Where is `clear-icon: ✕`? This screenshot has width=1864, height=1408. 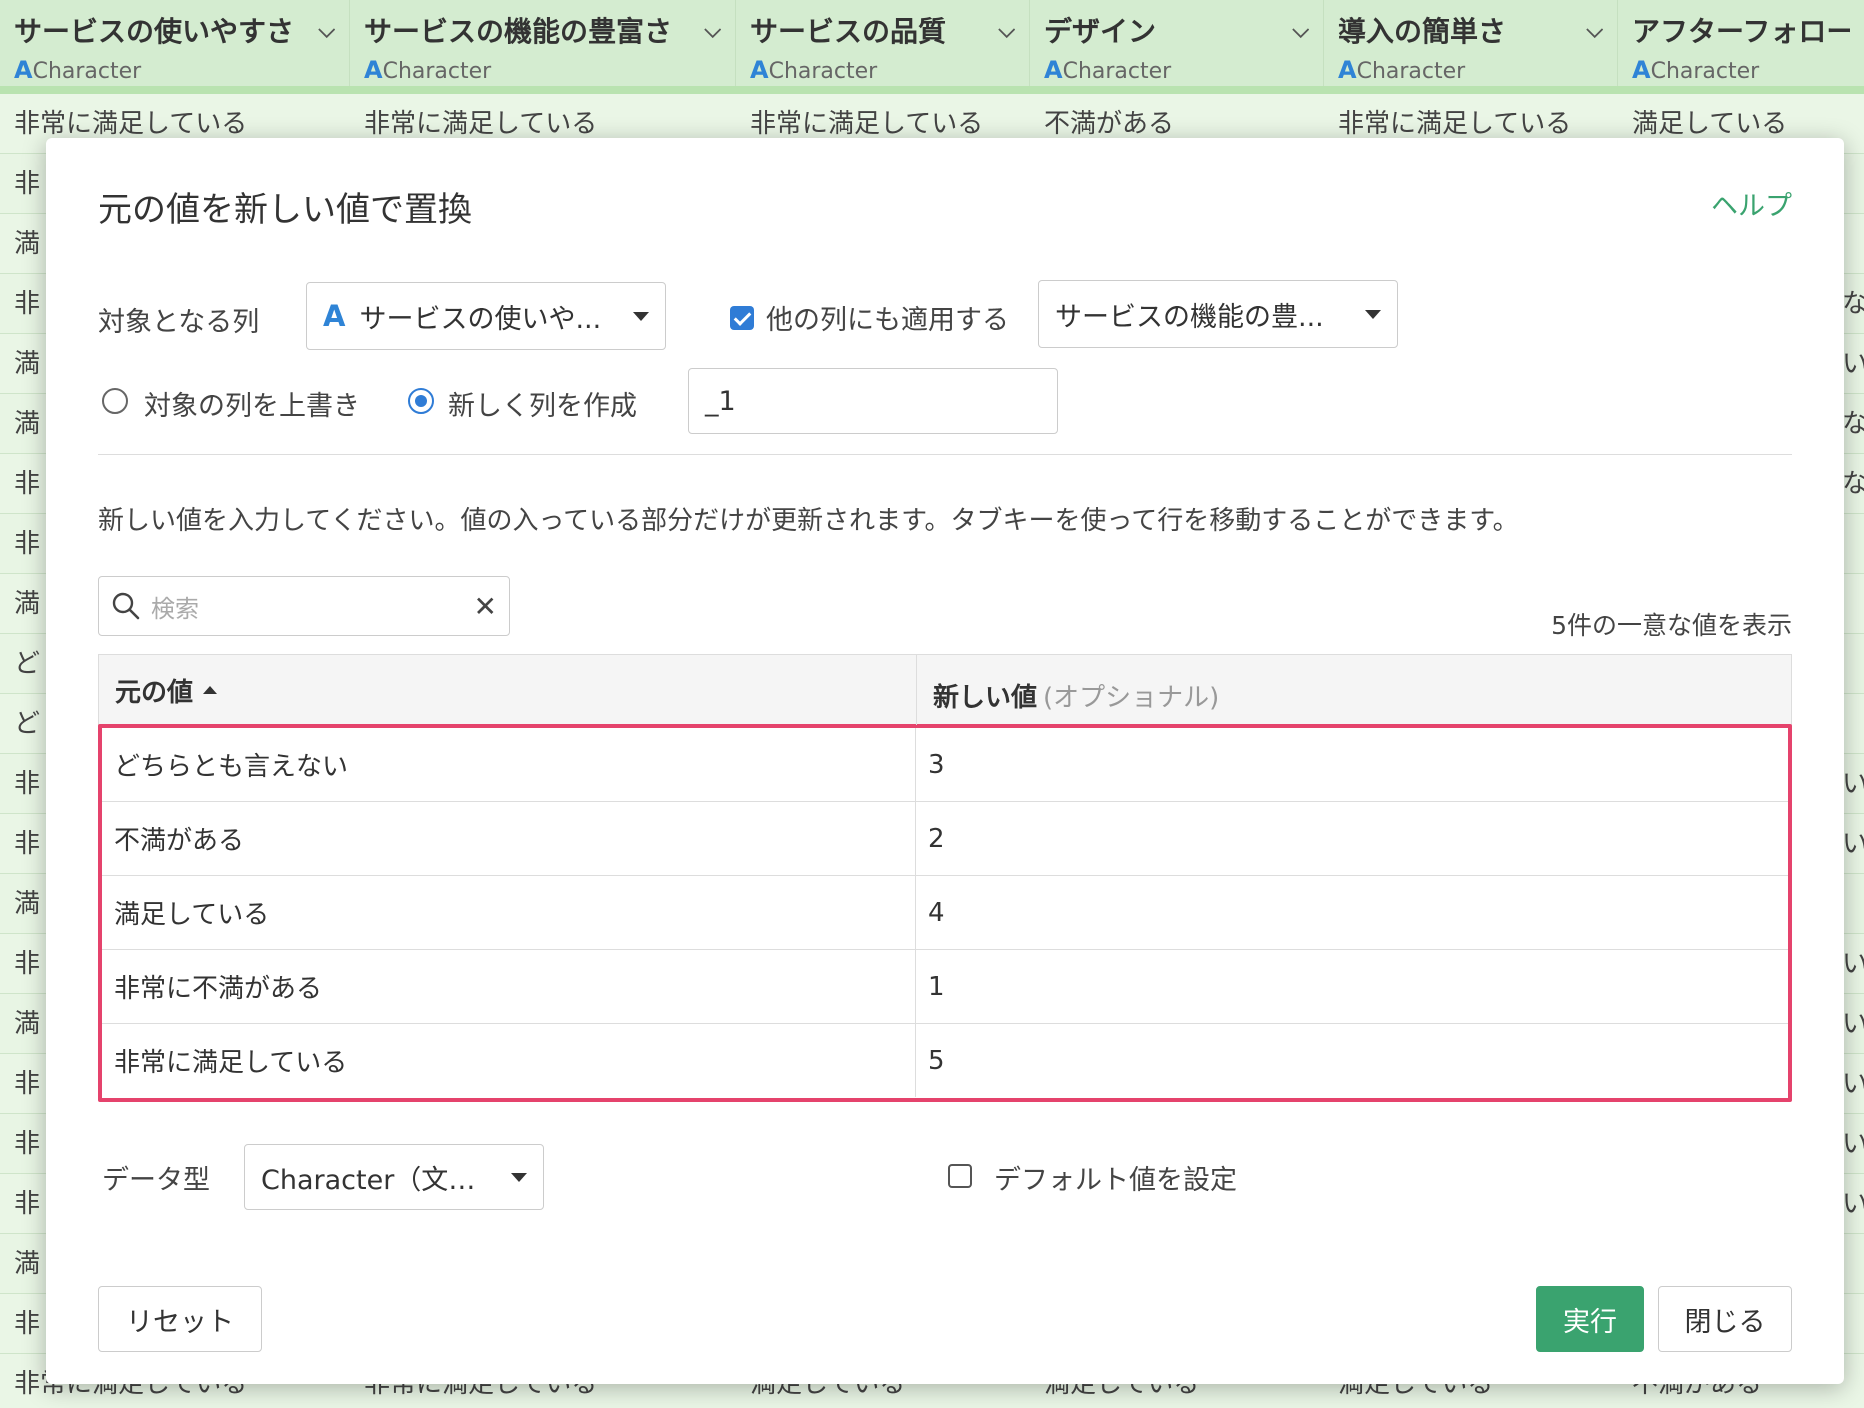
clear-icon: ✕ is located at coordinates (485, 606).